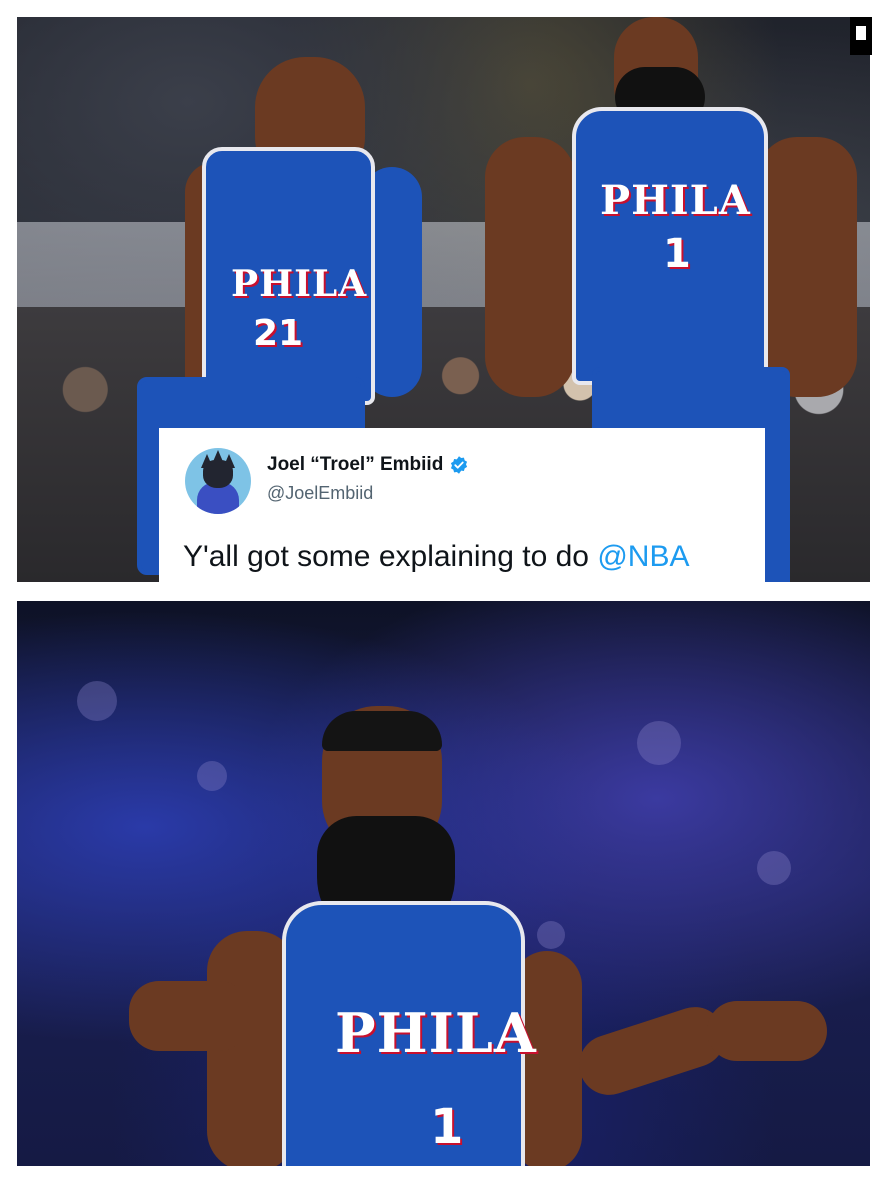 The image size is (889, 1185). What do you see at coordinates (355, 465) in the screenshot?
I see `tweet-display-name: Joel “Troel” Embiid` at bounding box center [355, 465].